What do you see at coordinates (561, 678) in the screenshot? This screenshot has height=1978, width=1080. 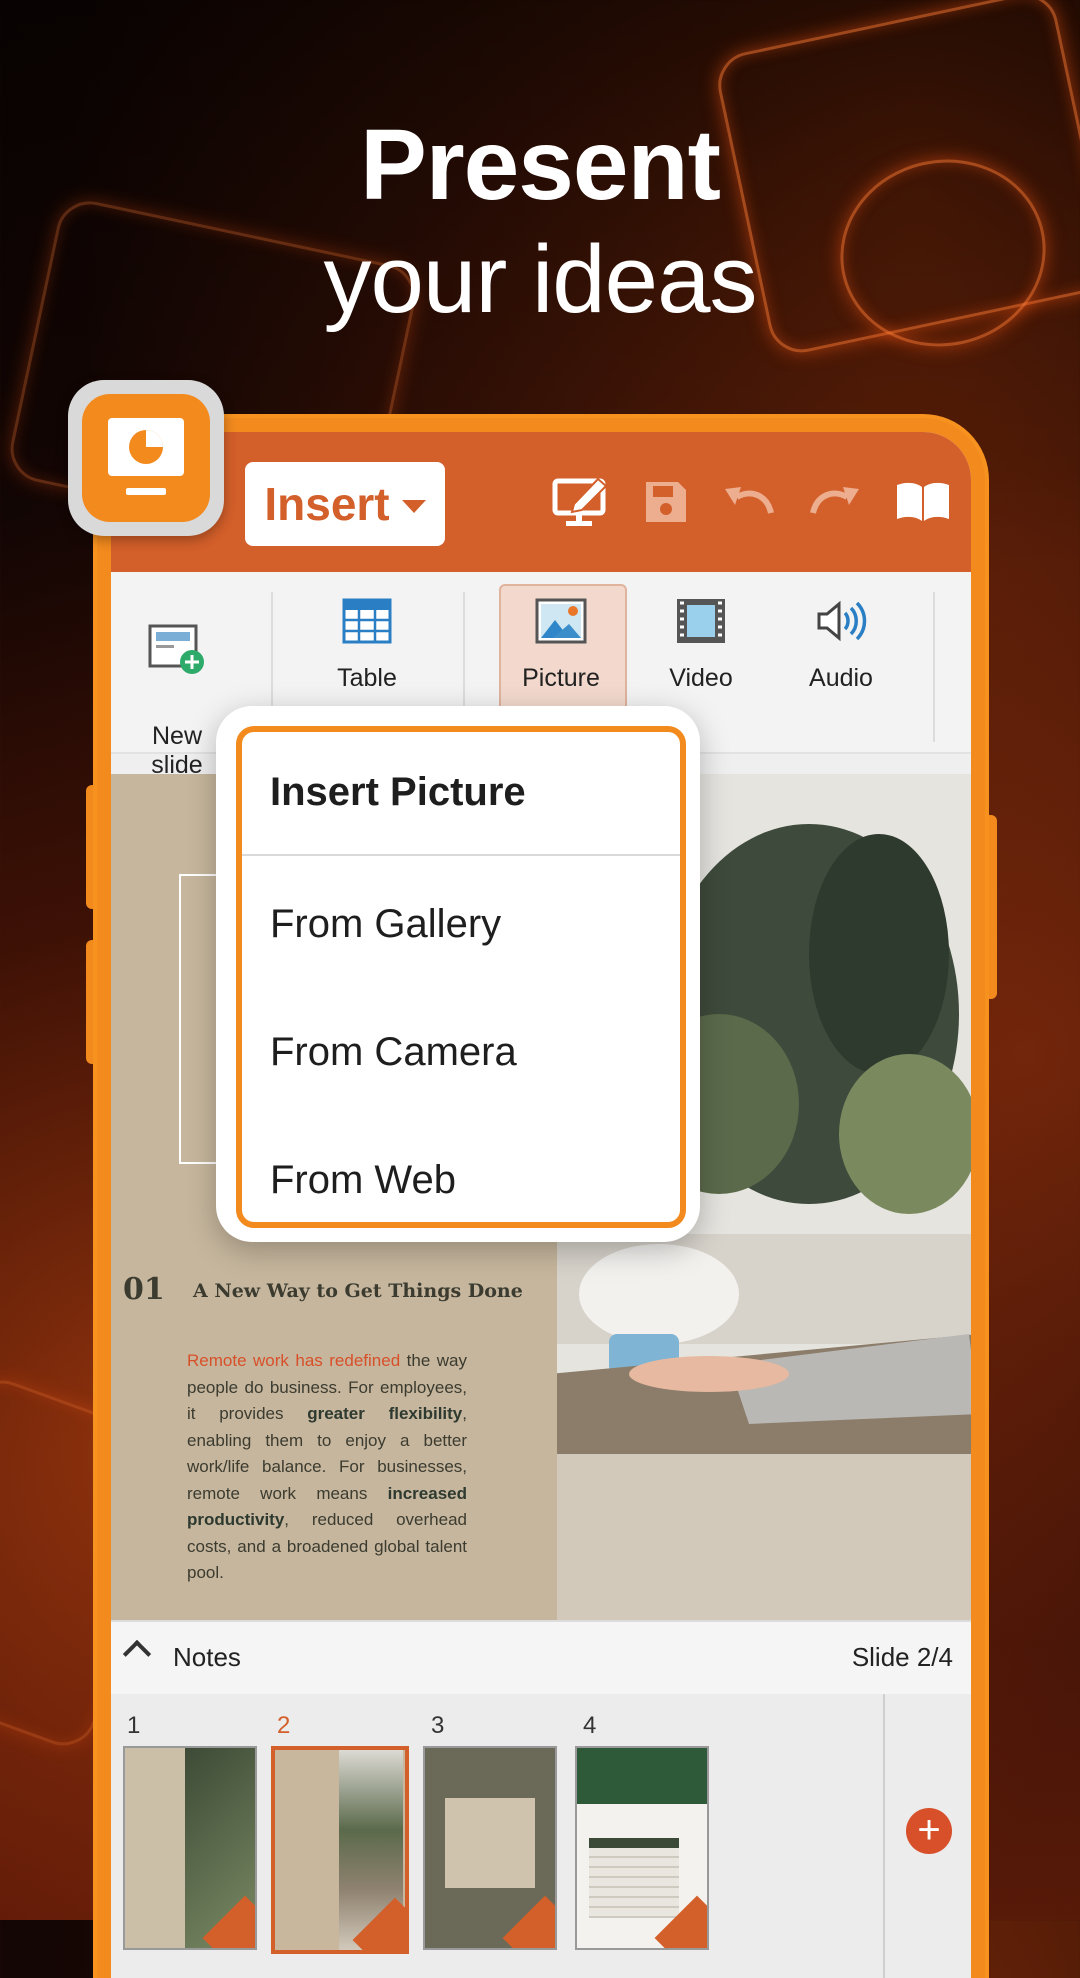 I see `picture-label: Picture` at bounding box center [561, 678].